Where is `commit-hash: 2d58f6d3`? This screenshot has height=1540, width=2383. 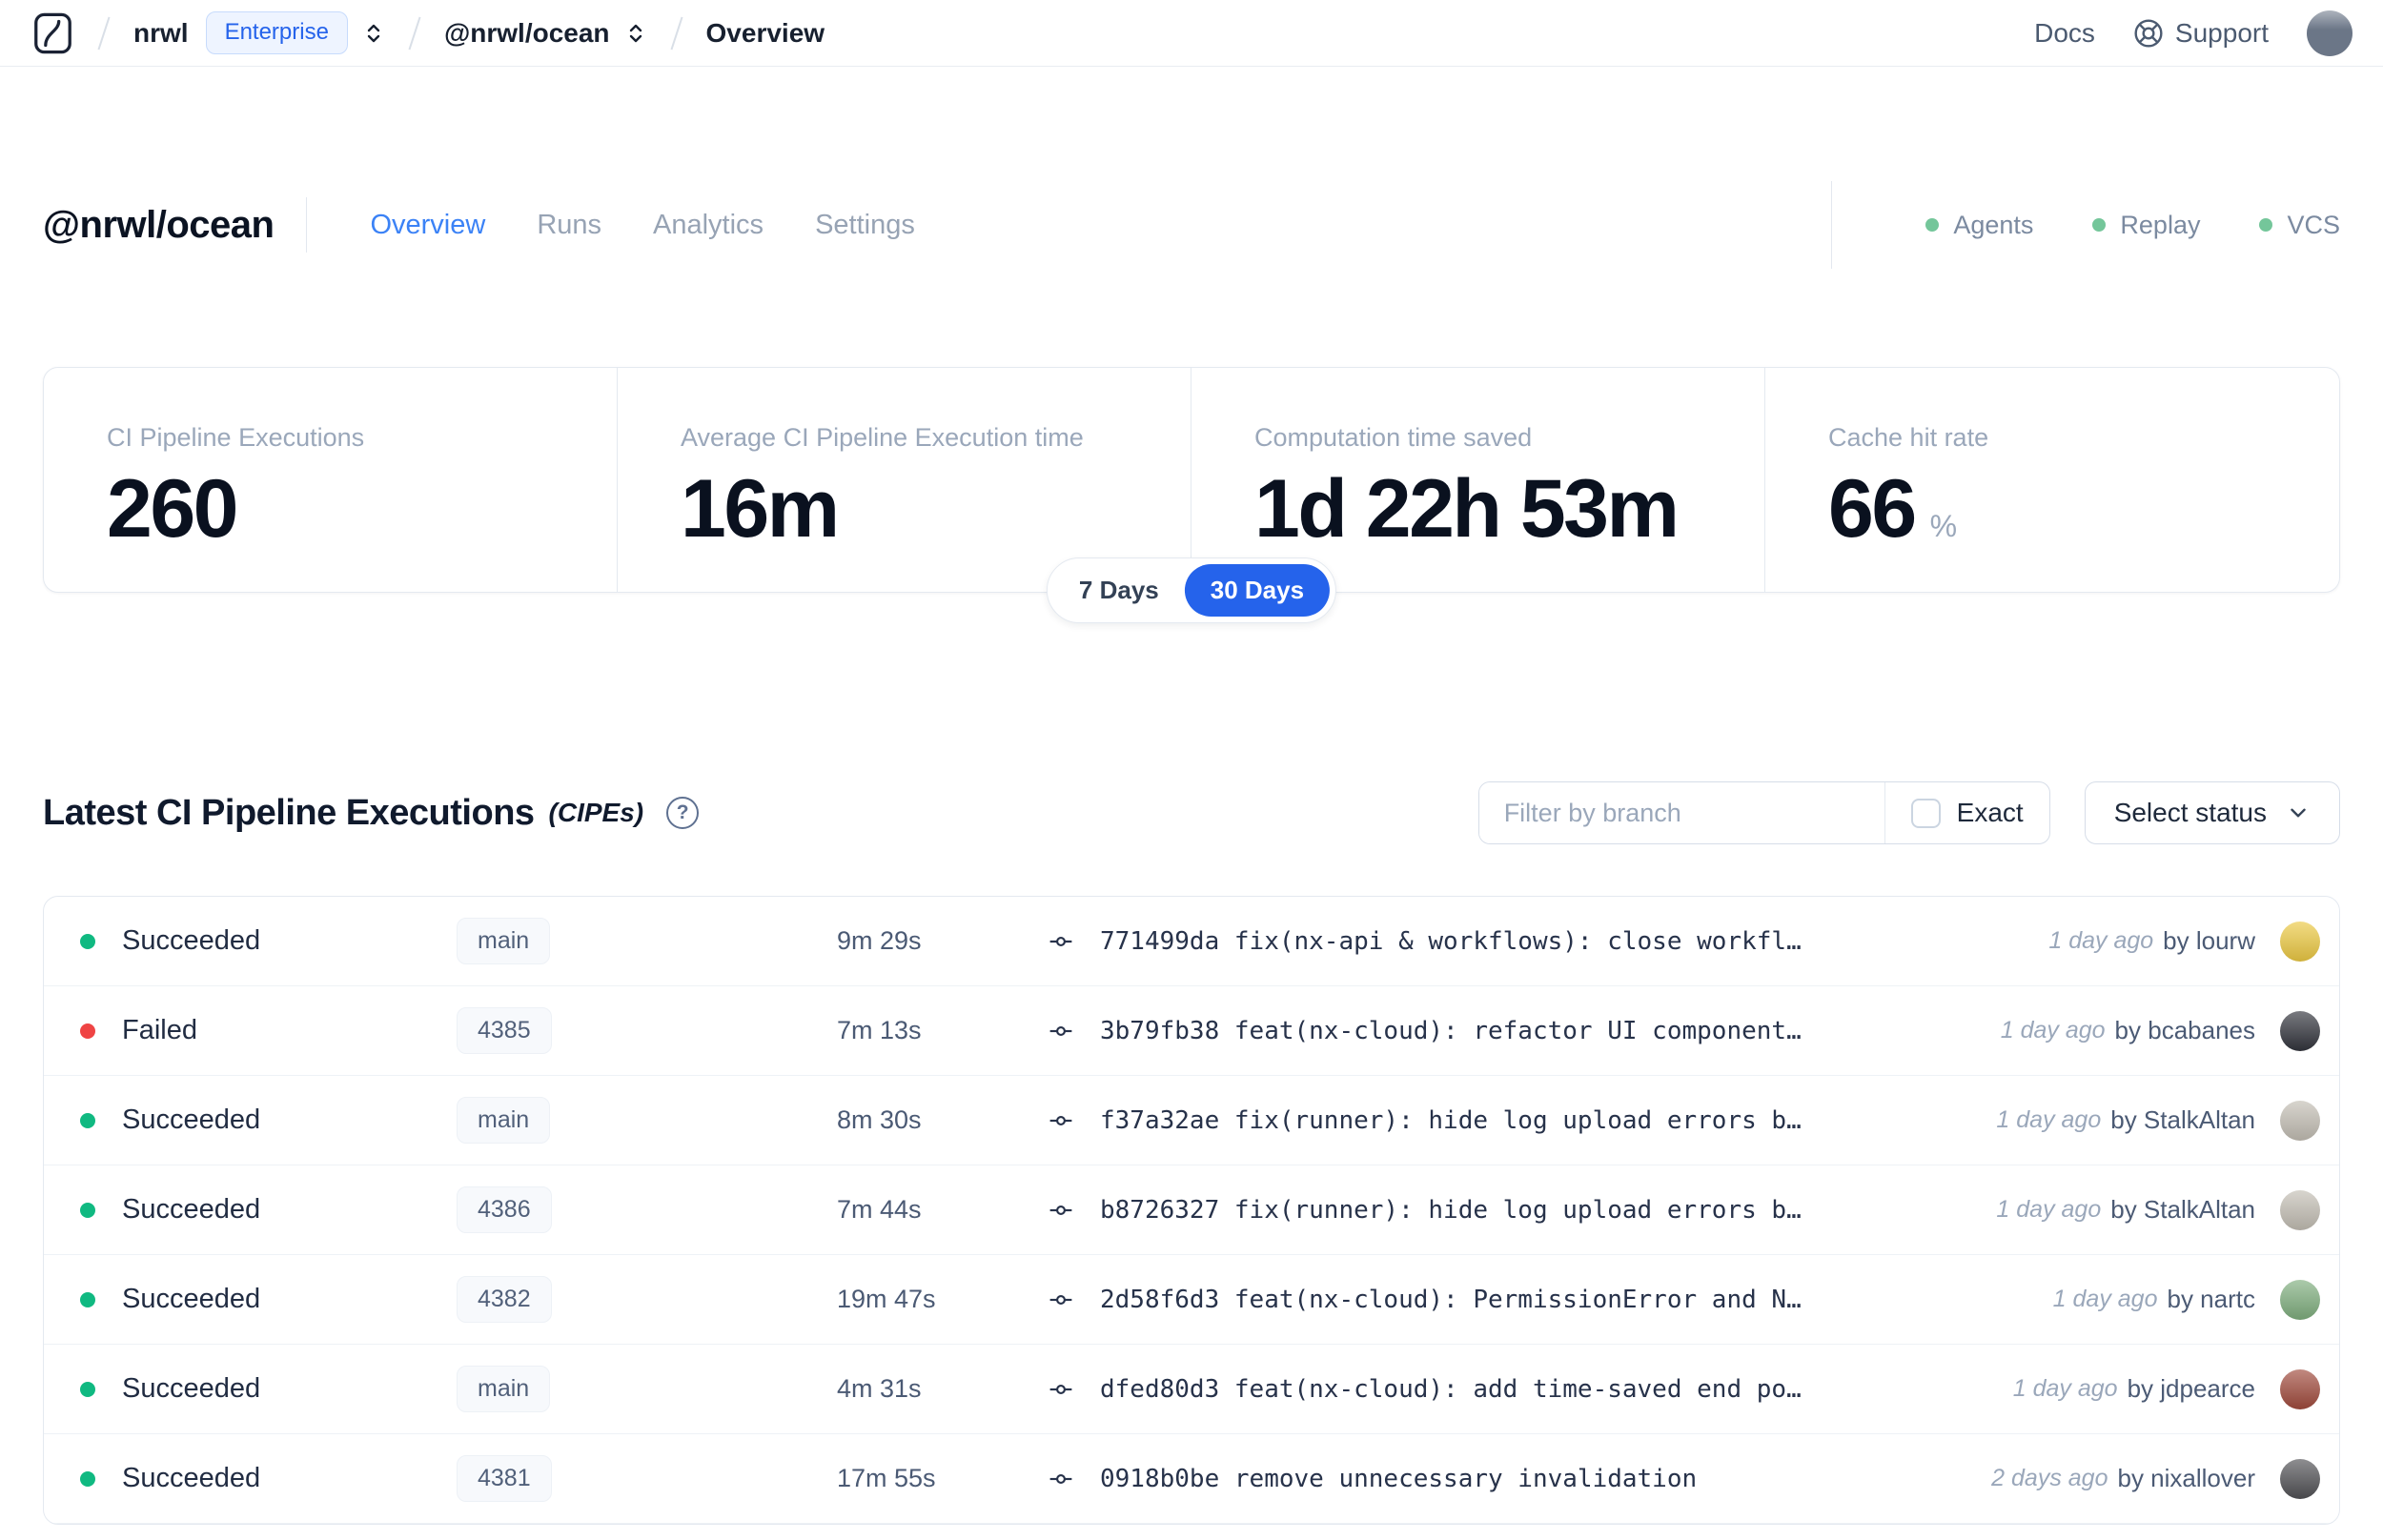 commit-hash: 2d58f6d3 is located at coordinates (1160, 1299).